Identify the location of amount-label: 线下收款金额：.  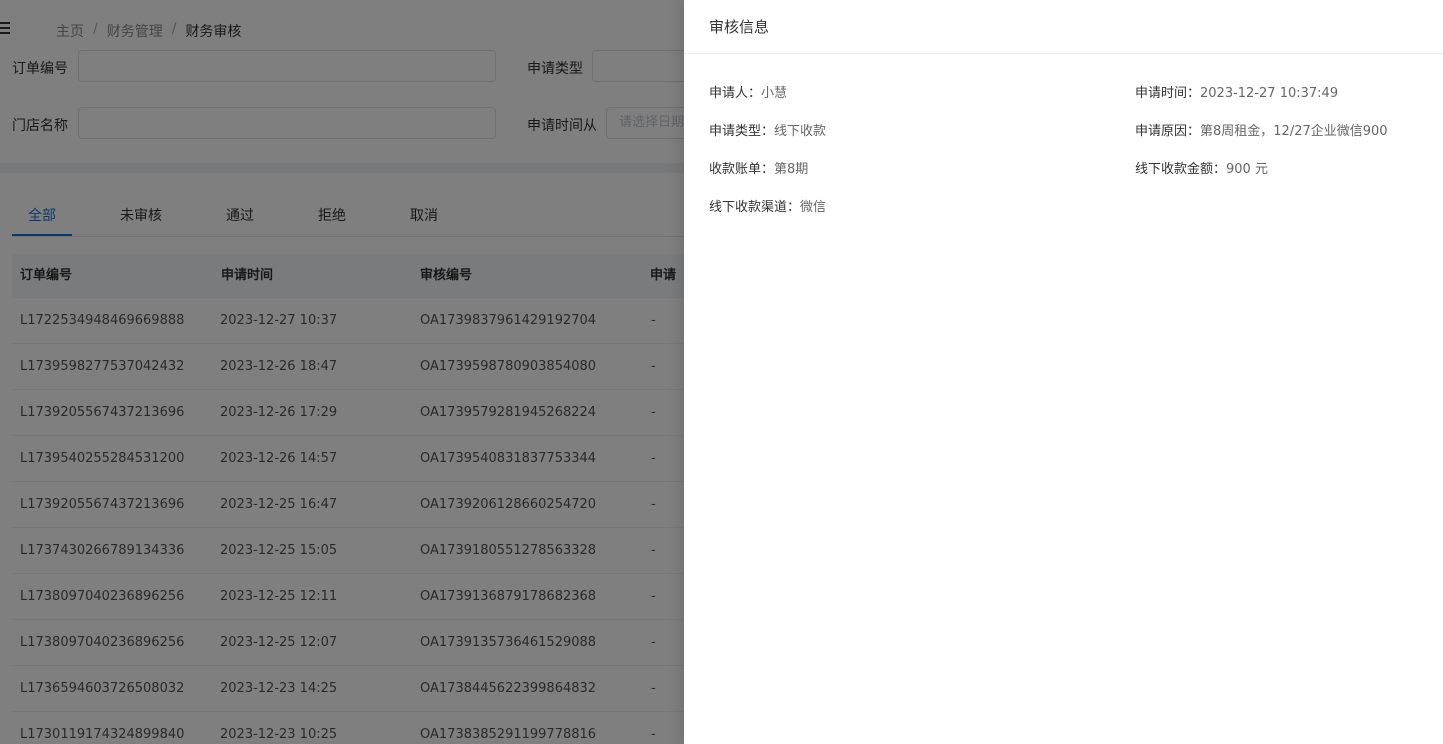
(1181, 169).